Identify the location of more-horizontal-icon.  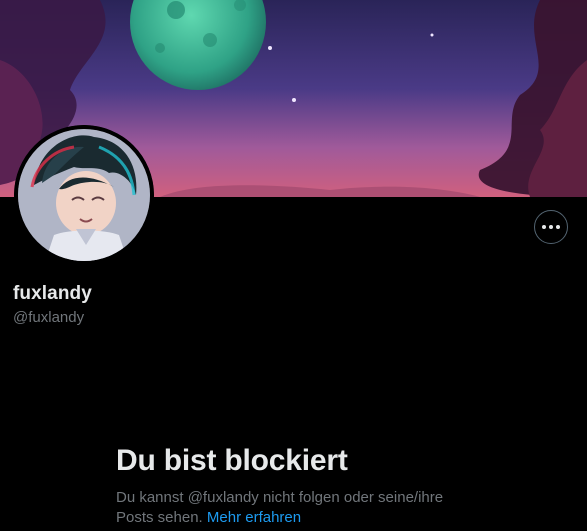
(551, 227).